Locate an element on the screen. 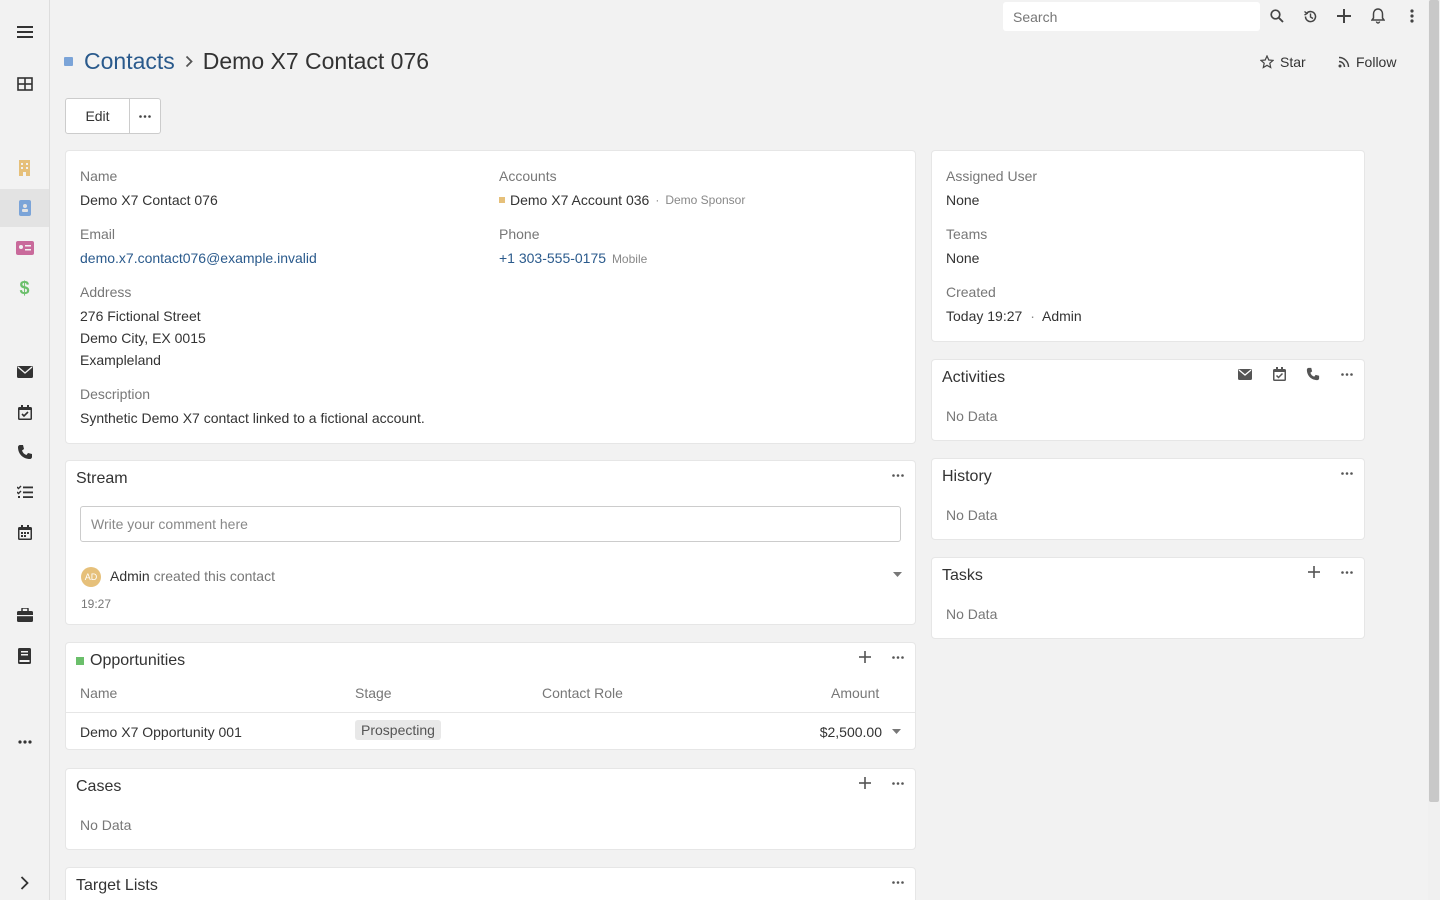 The width and height of the screenshot is (1440, 900). created-value: Today 19:27 · Admin is located at coordinates (1014, 316).